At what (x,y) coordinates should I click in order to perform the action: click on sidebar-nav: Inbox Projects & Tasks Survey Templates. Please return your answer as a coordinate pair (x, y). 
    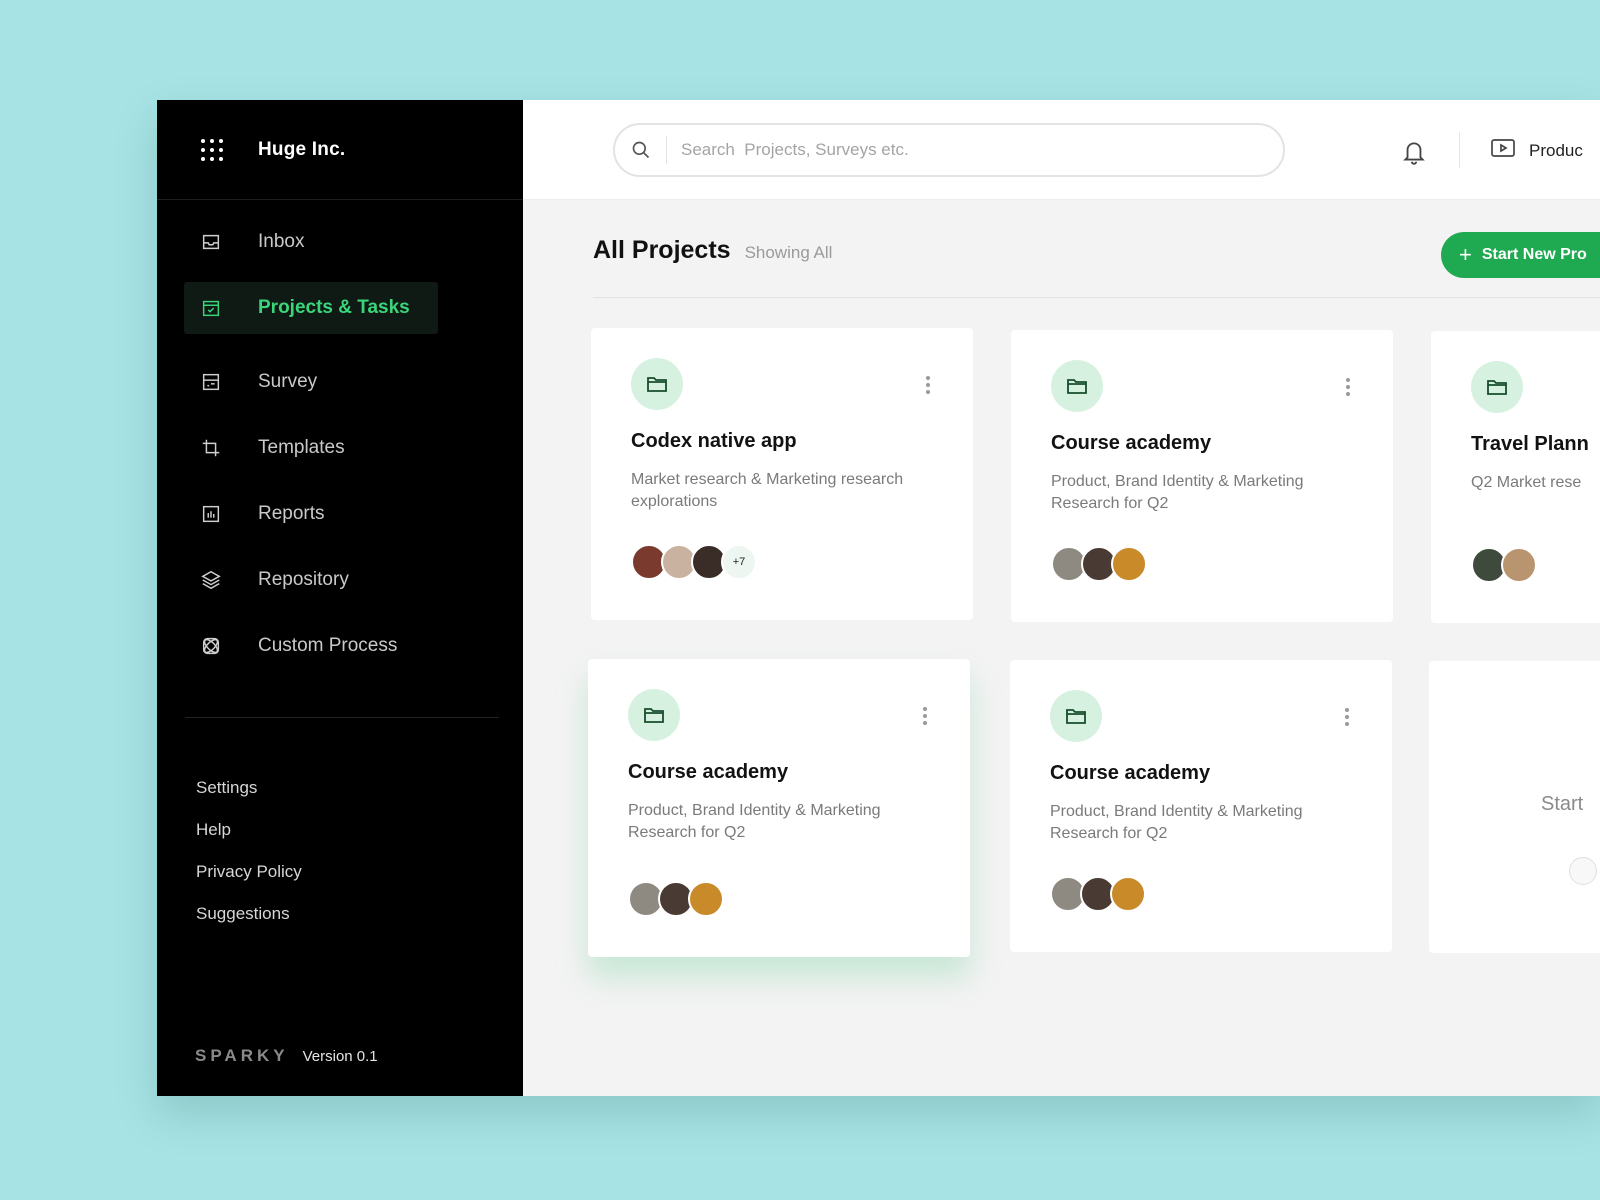
    Looking at the image, I should click on (340, 436).